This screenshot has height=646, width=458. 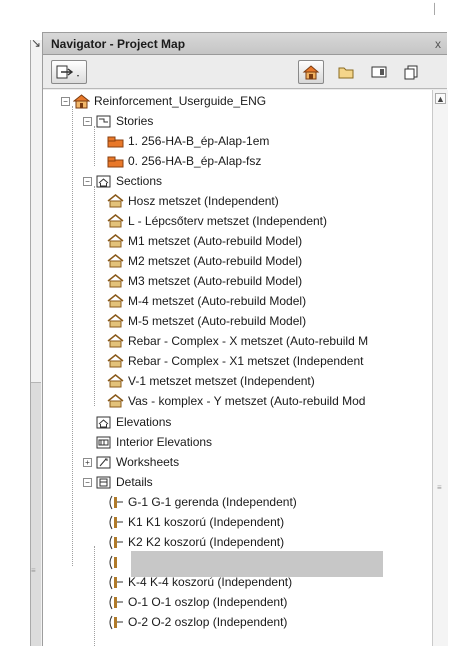 What do you see at coordinates (206, 522) in the screenshot?
I see `detail-label: K1 K1 koszorú (Independent)` at bounding box center [206, 522].